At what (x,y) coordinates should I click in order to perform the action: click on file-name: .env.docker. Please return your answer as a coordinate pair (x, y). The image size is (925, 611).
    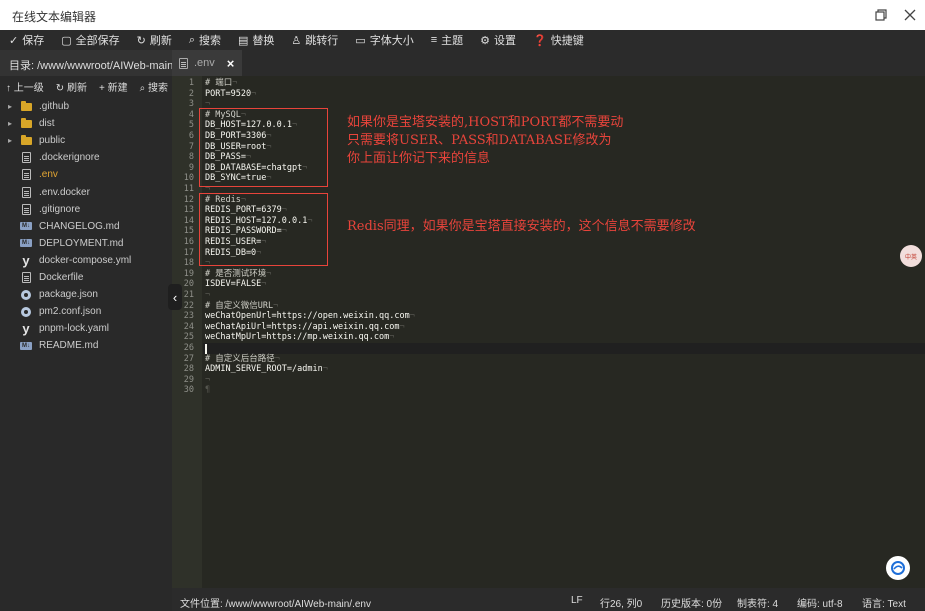
    Looking at the image, I should click on (64, 192).